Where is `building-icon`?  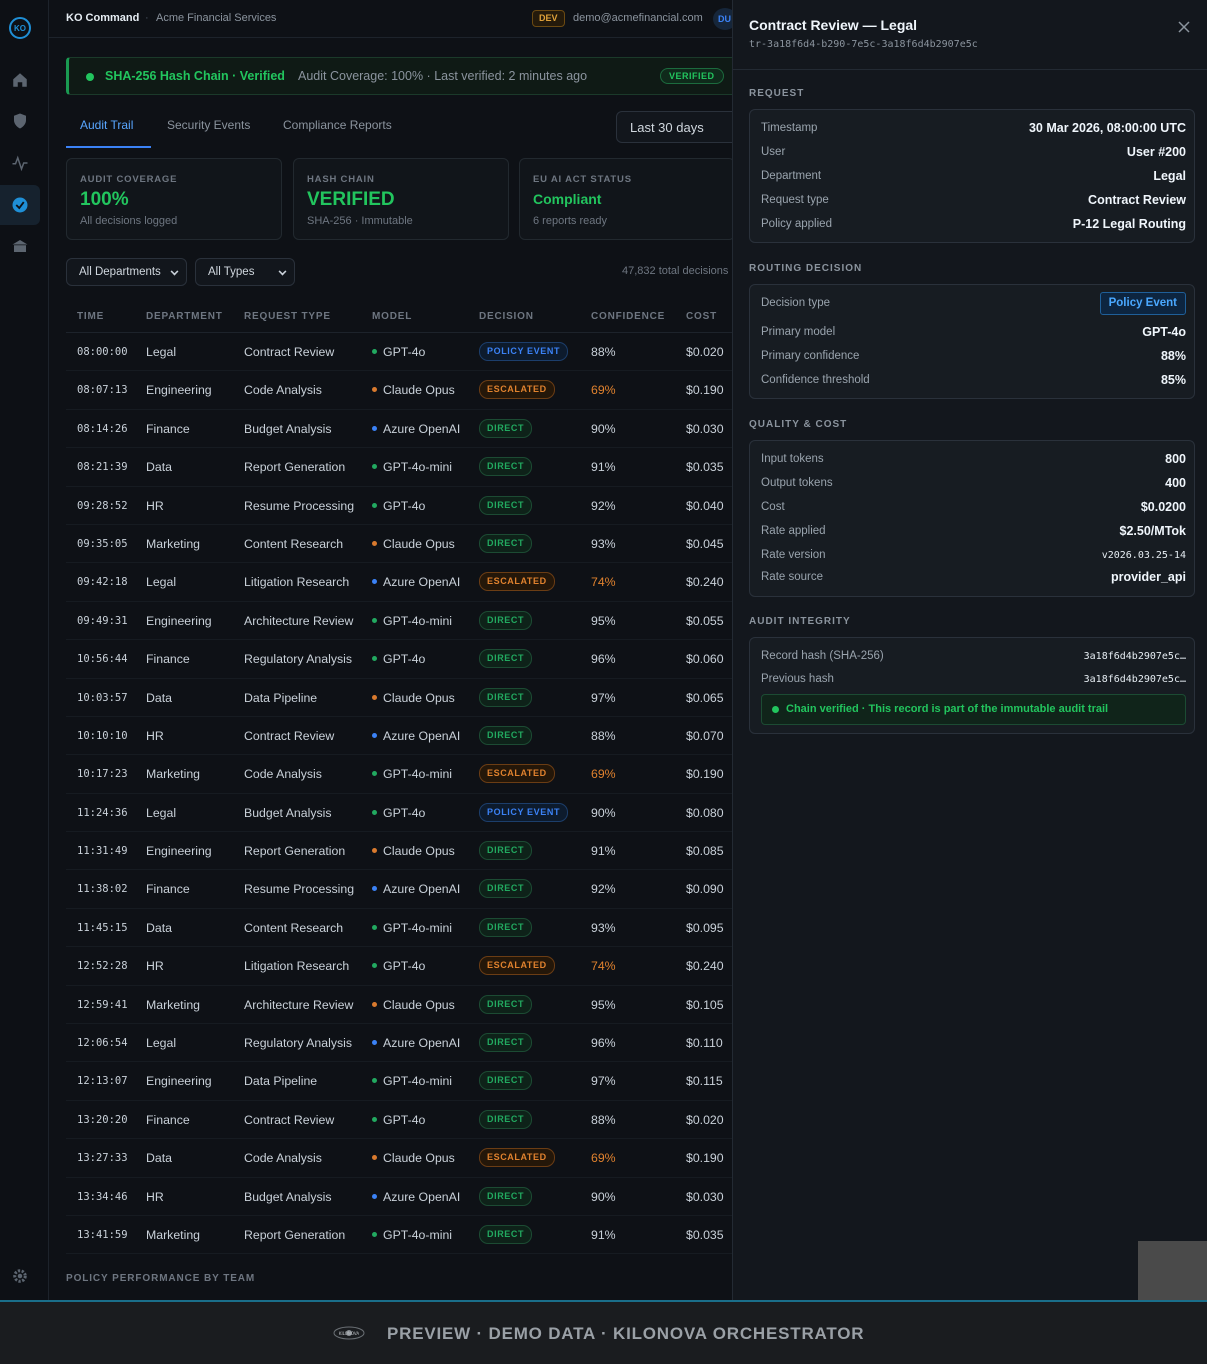 building-icon is located at coordinates (20, 246).